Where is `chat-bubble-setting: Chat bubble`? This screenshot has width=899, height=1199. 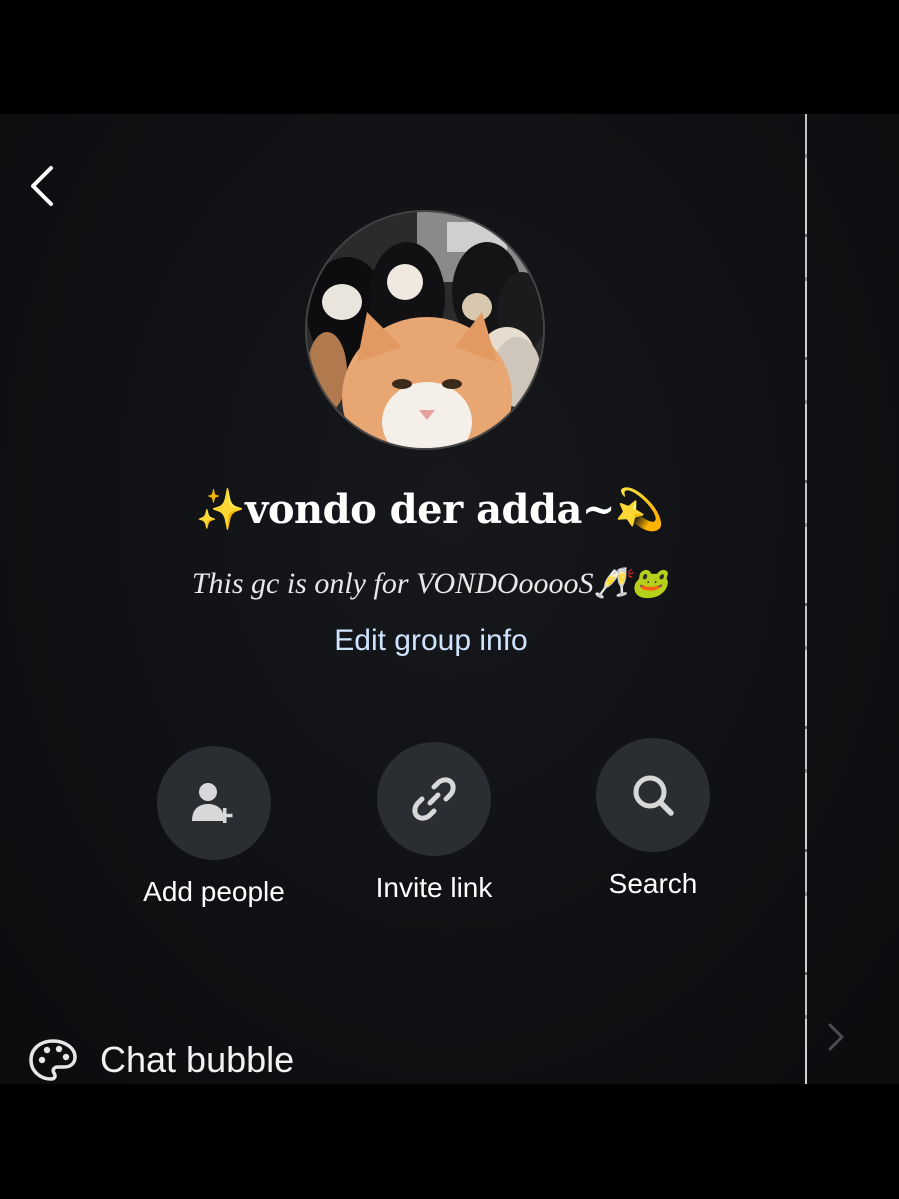
chat-bubble-setting: Chat bubble is located at coordinates (161, 1058).